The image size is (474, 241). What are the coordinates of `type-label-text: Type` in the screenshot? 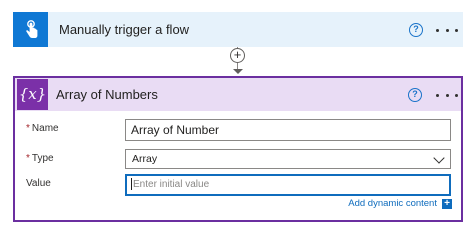 It's located at (42, 158).